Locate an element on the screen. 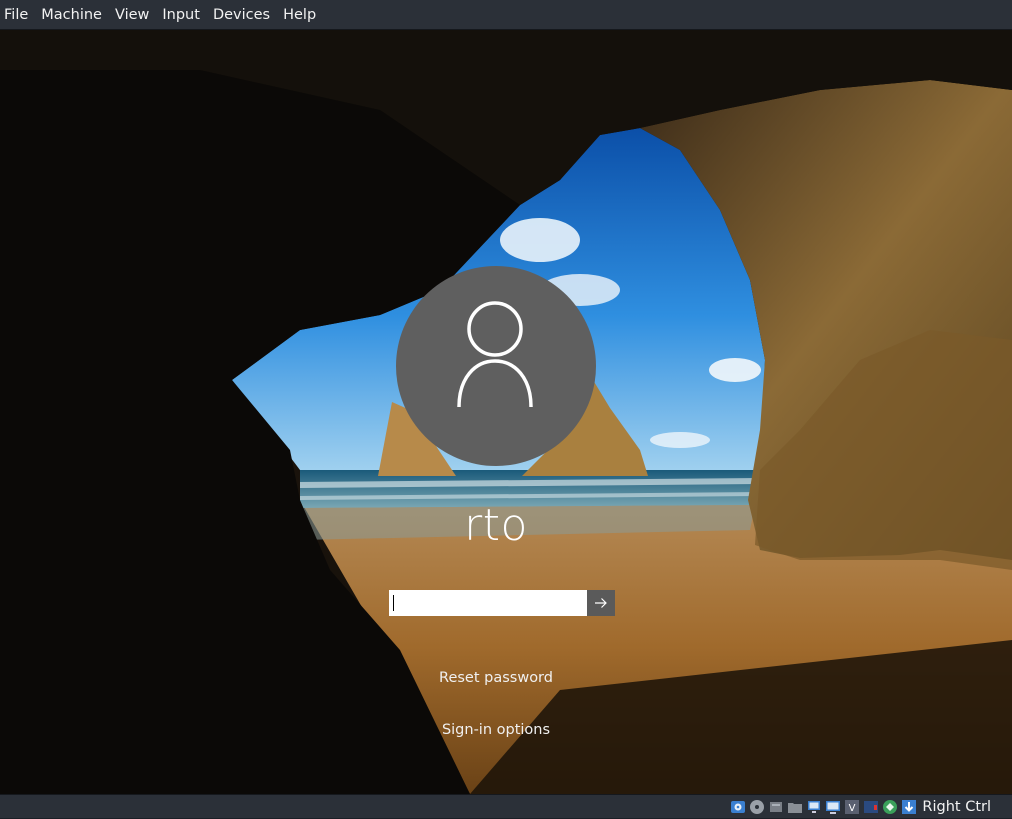 The height and width of the screenshot is (819, 1012). shared-folders-icon is located at coordinates (795, 807).